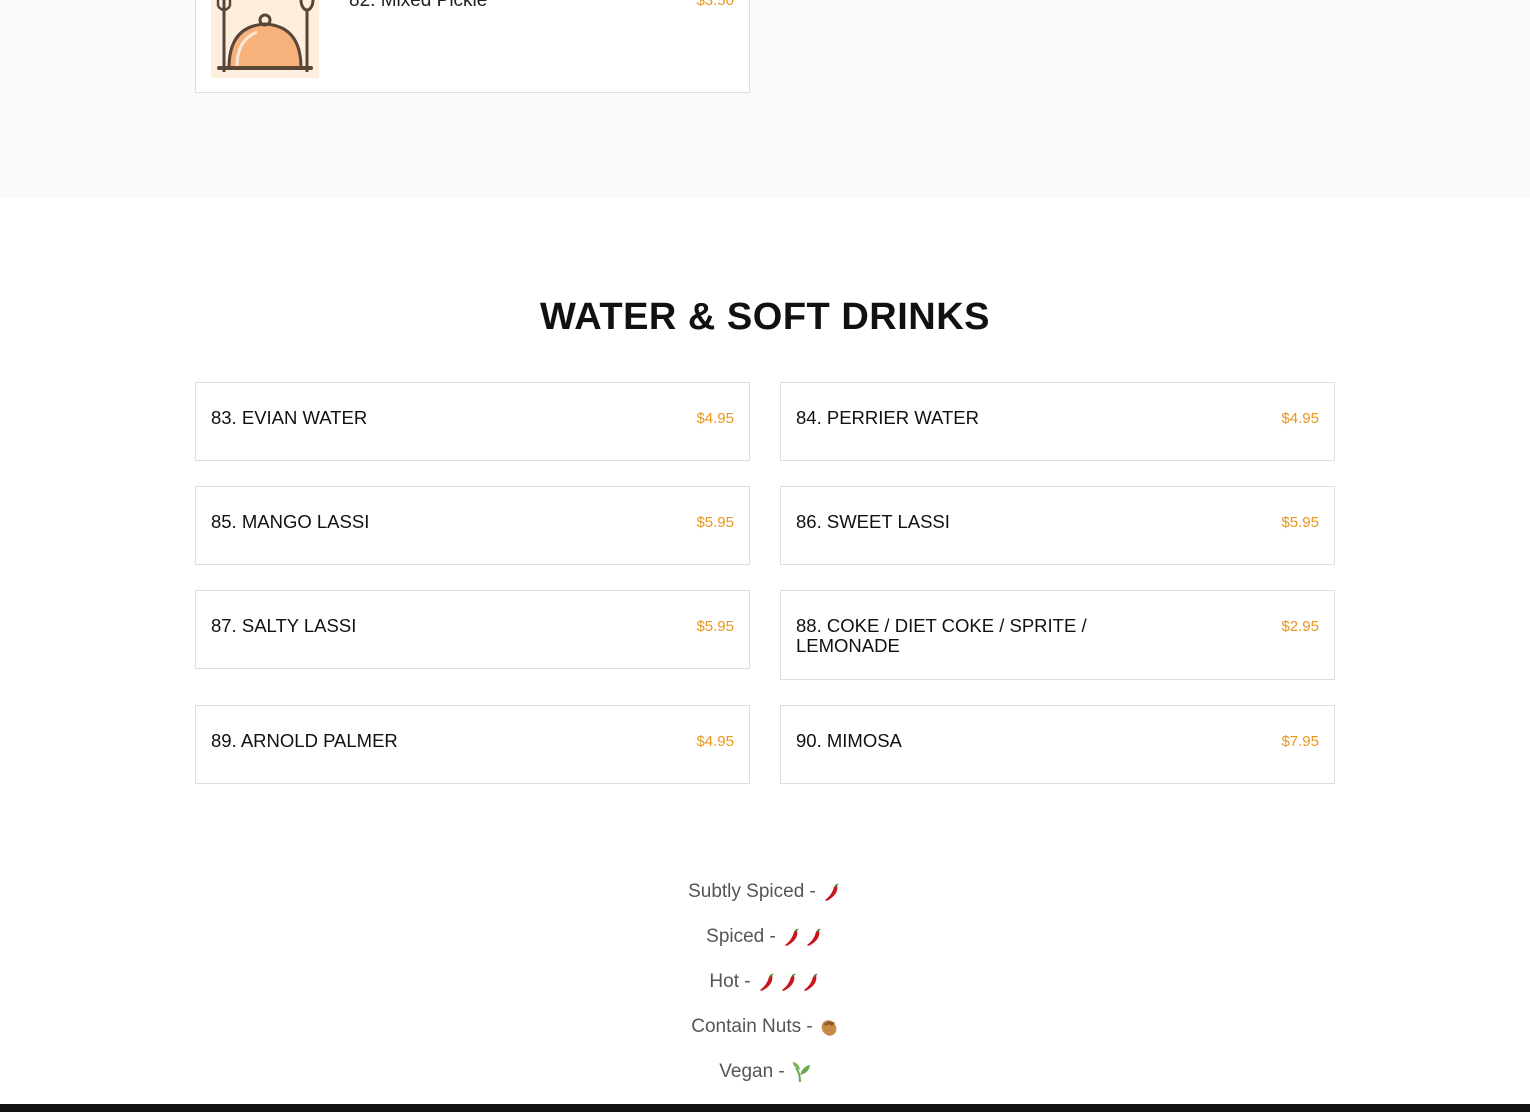 The image size is (1530, 1112). What do you see at coordinates (715, 4) in the screenshot?
I see `menu-item-price: $3.50` at bounding box center [715, 4].